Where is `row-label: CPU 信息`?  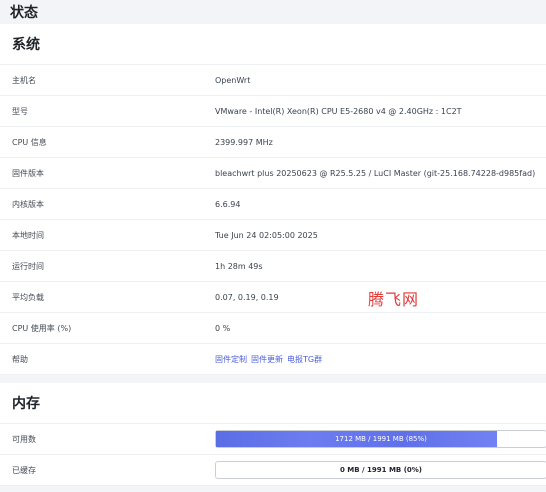 row-label: CPU 信息 is located at coordinates (29, 142).